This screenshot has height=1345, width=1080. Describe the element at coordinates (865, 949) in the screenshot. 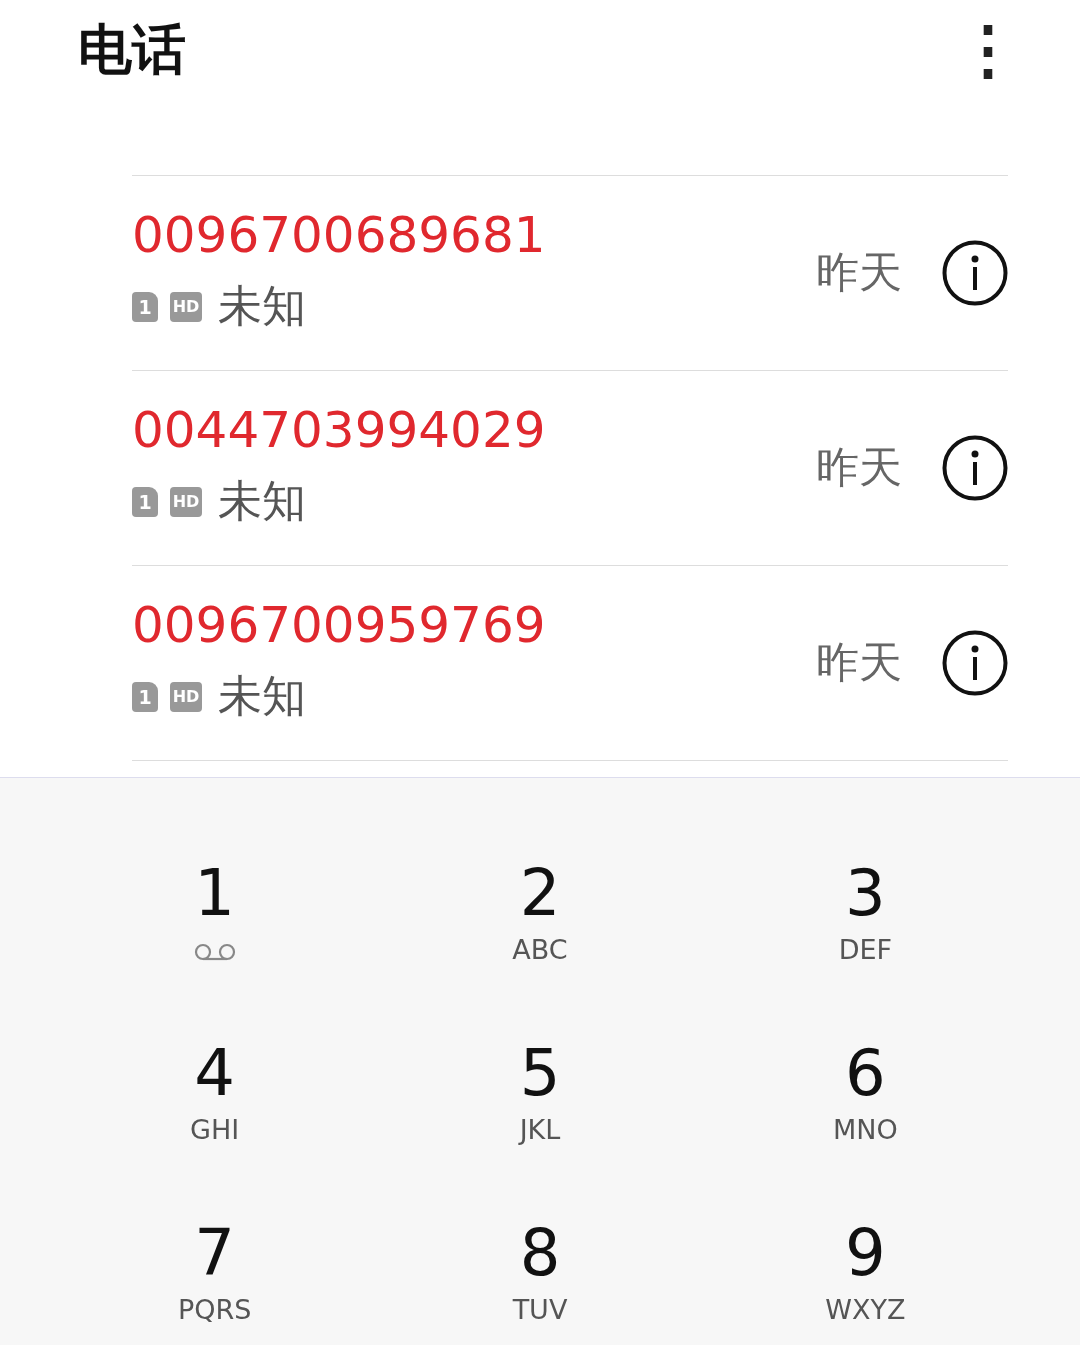

I see `key-letters: DEF` at that location.